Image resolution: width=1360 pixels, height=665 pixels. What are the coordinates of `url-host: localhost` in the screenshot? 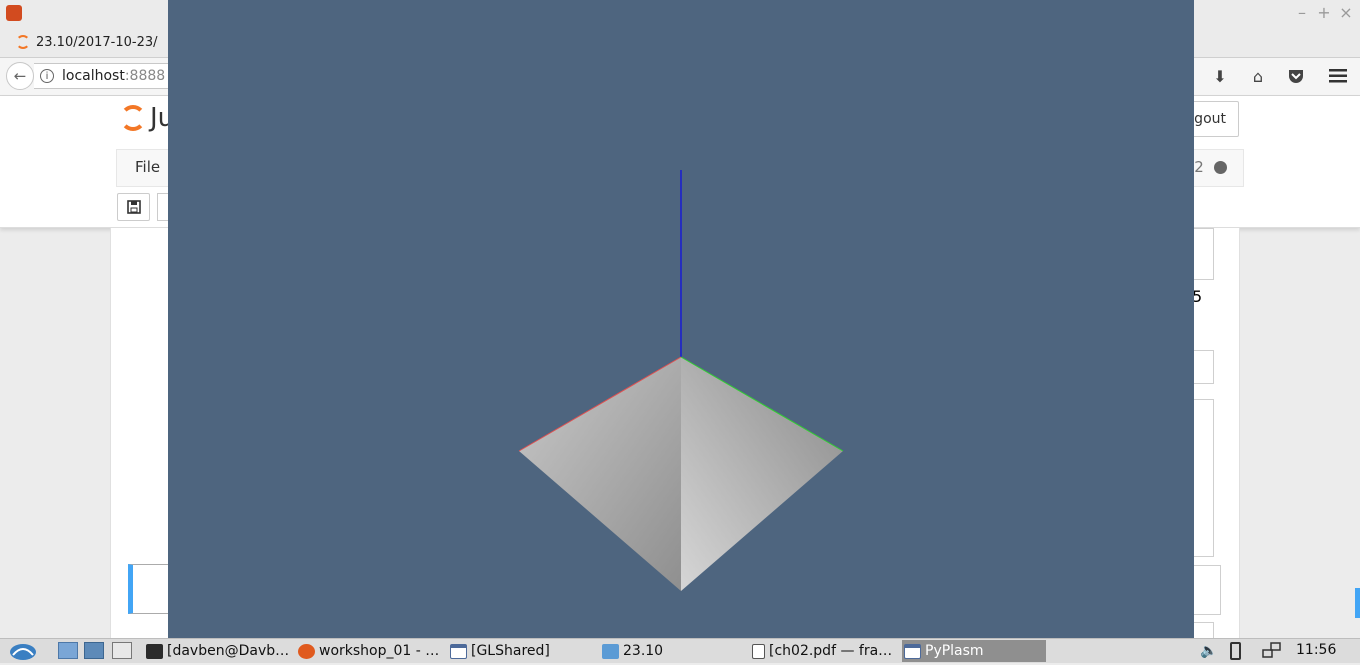 It's located at (93, 76).